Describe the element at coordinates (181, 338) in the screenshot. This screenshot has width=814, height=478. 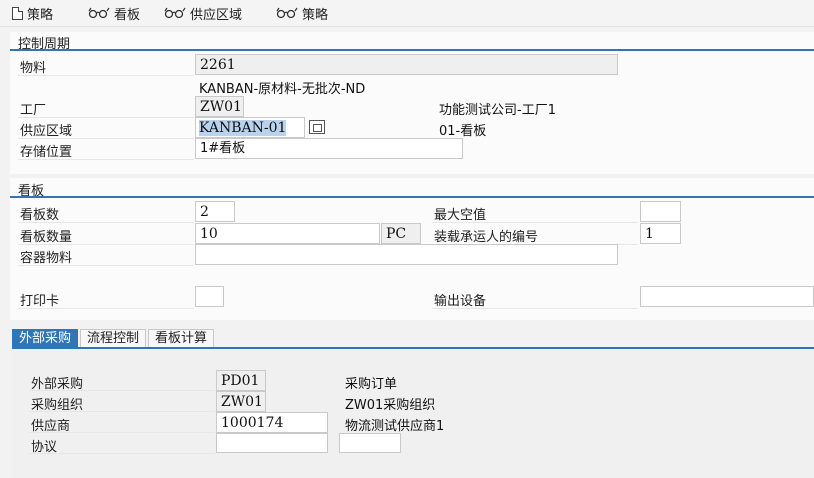
I see `tab-kanban-calculation: 看板计算` at that location.